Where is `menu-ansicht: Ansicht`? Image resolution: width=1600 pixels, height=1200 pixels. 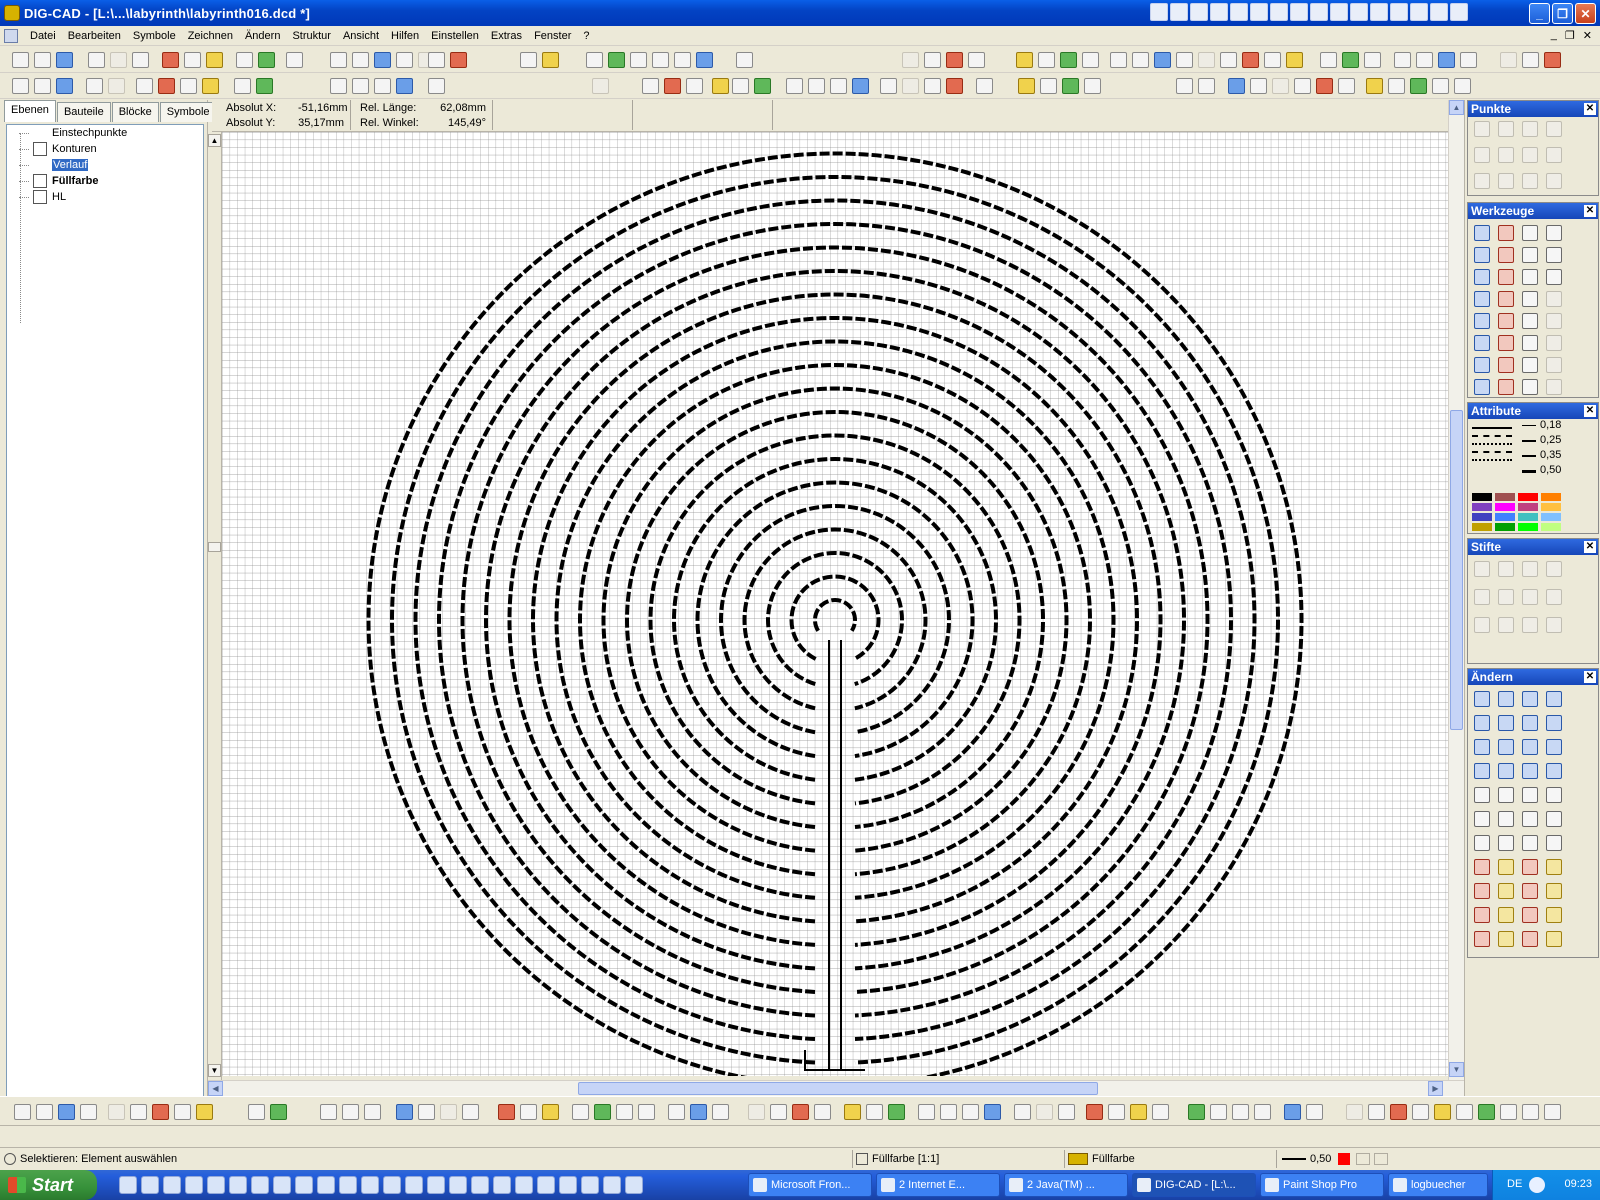 menu-ansicht: Ansicht is located at coordinates (361, 36).